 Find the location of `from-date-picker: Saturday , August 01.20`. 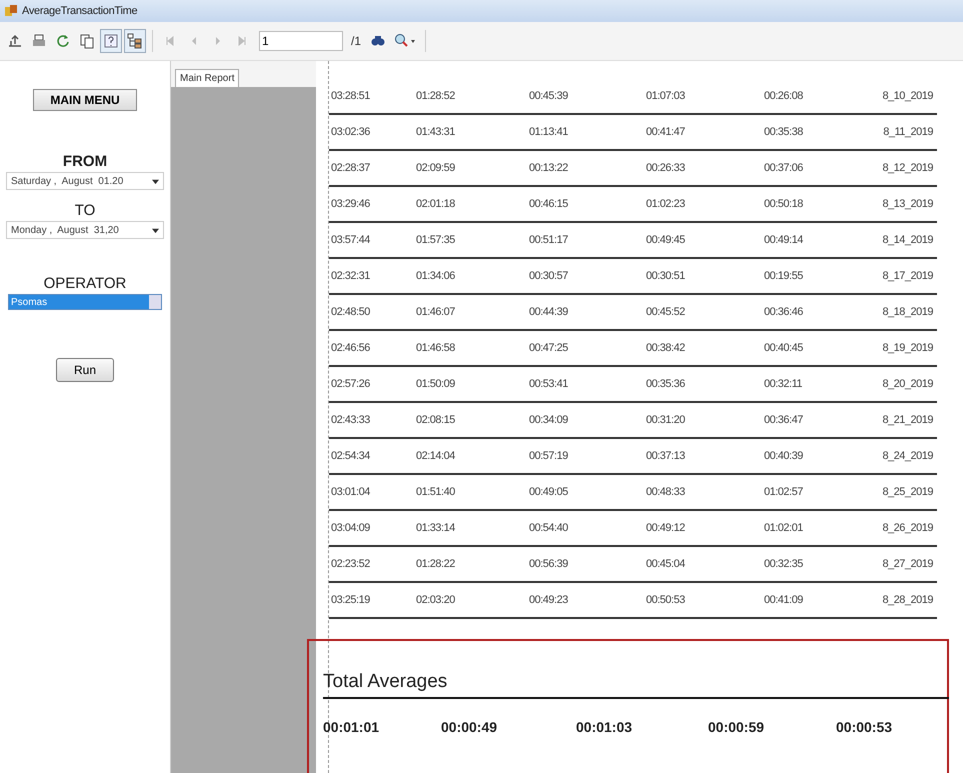

from-date-picker: Saturday , August 01.20 is located at coordinates (85, 181).